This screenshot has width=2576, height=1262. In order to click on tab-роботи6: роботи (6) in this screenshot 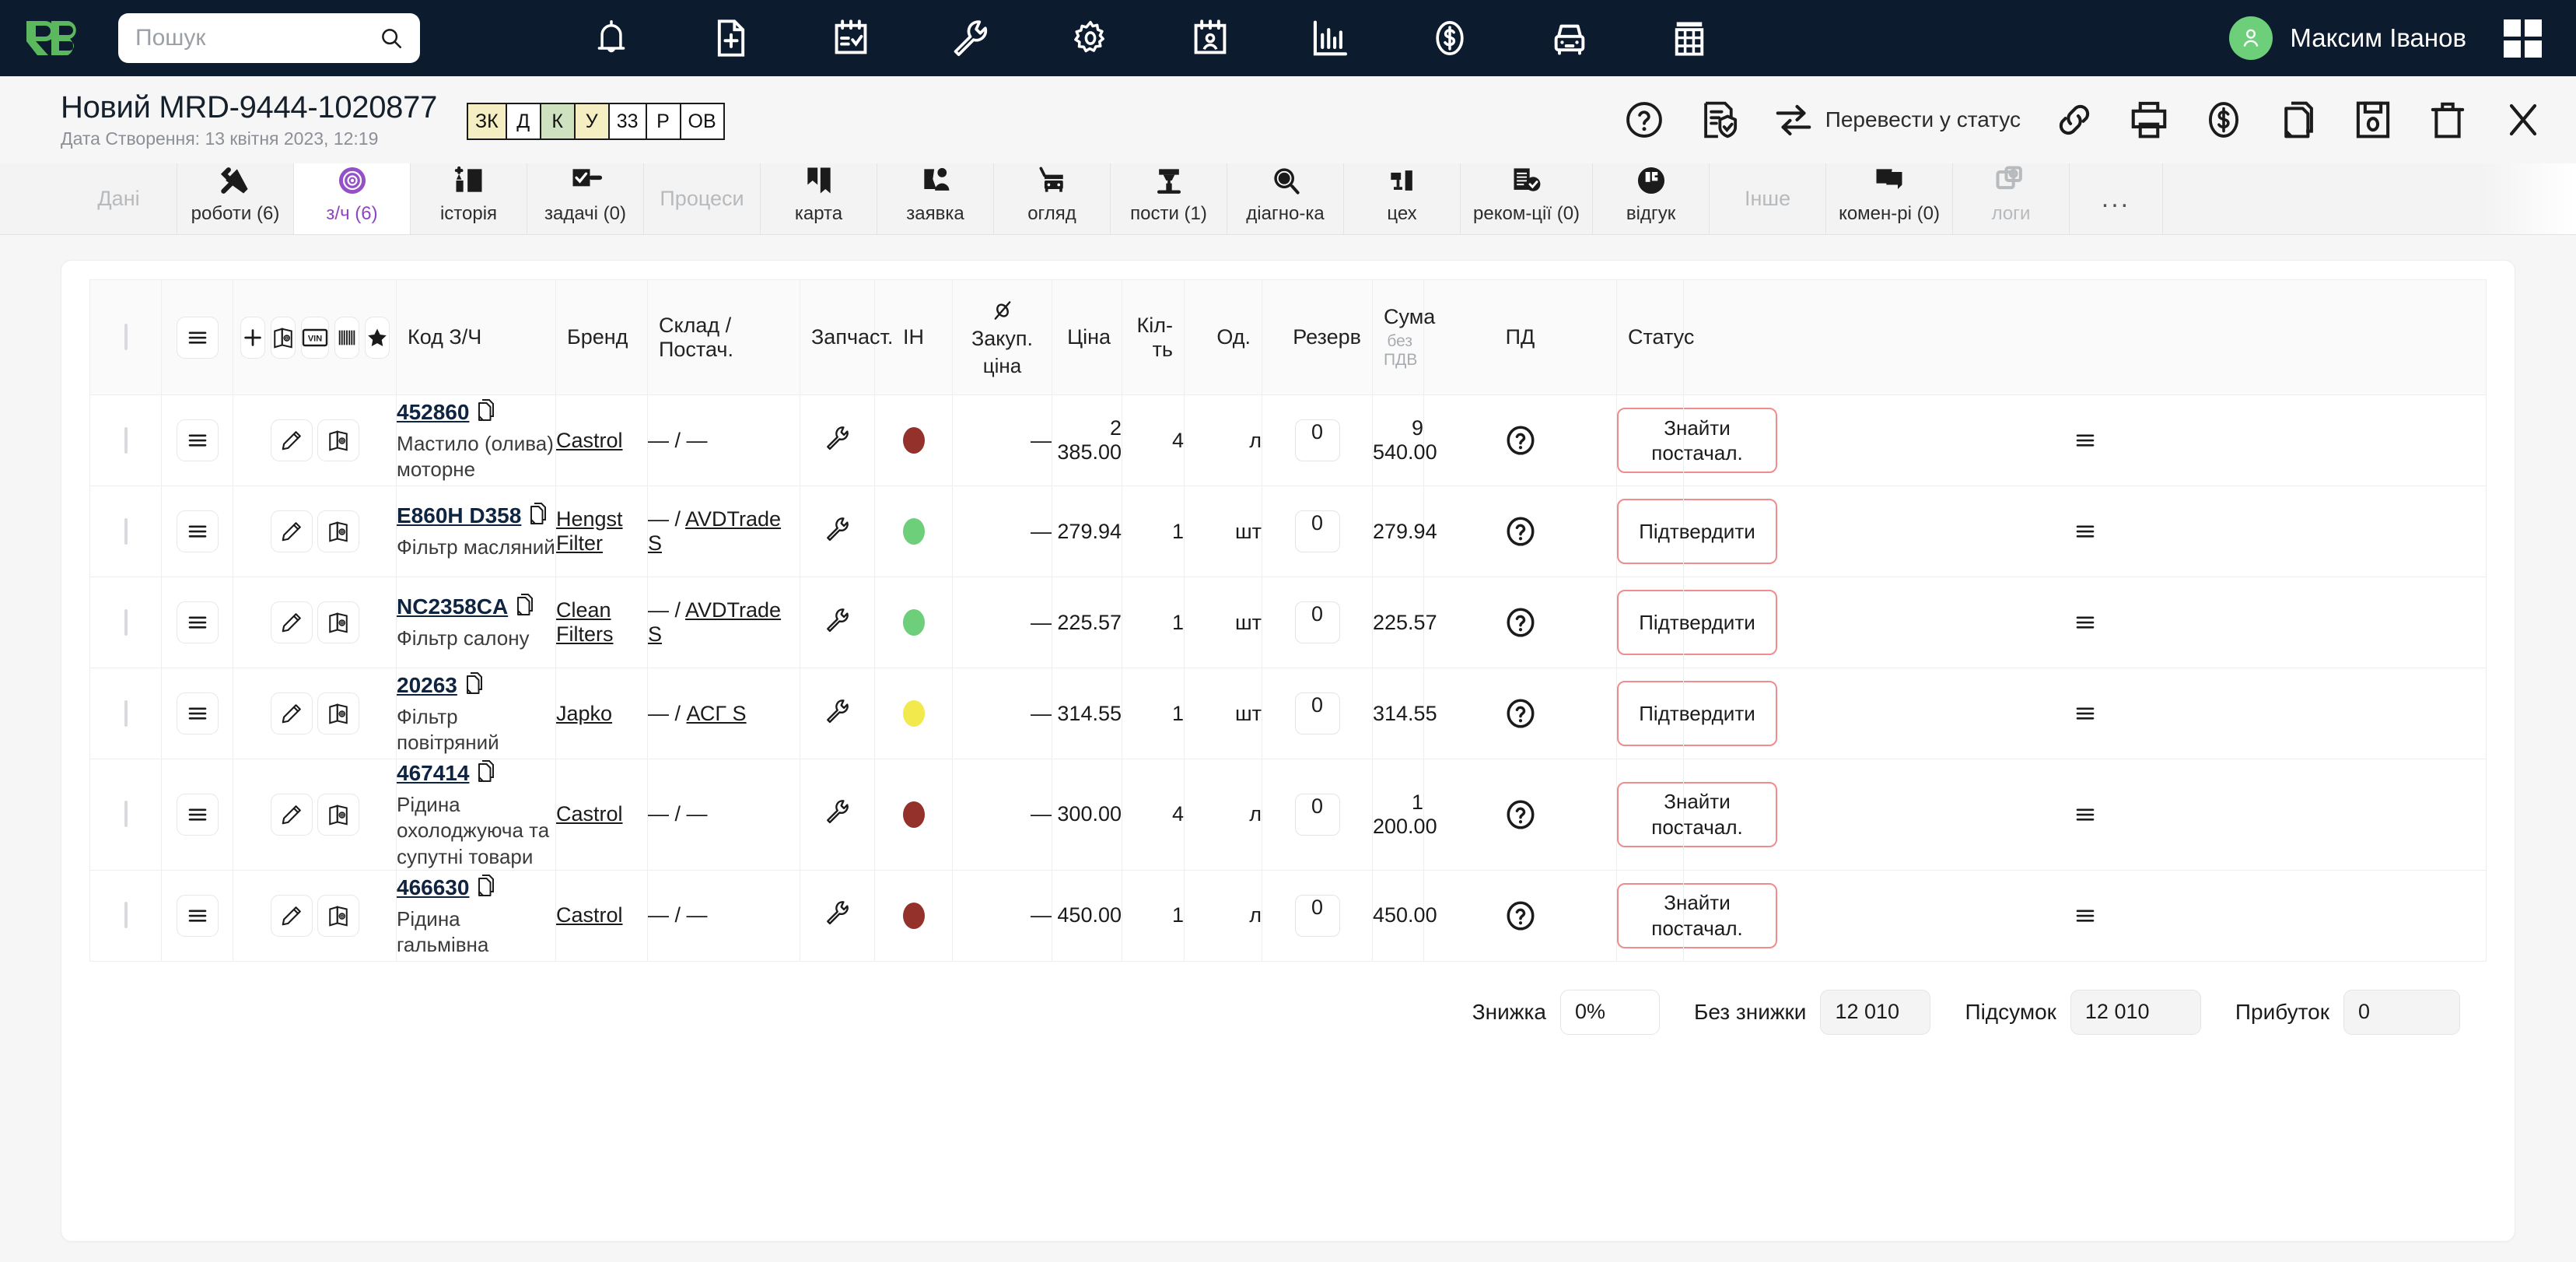, I will do `click(236, 199)`.